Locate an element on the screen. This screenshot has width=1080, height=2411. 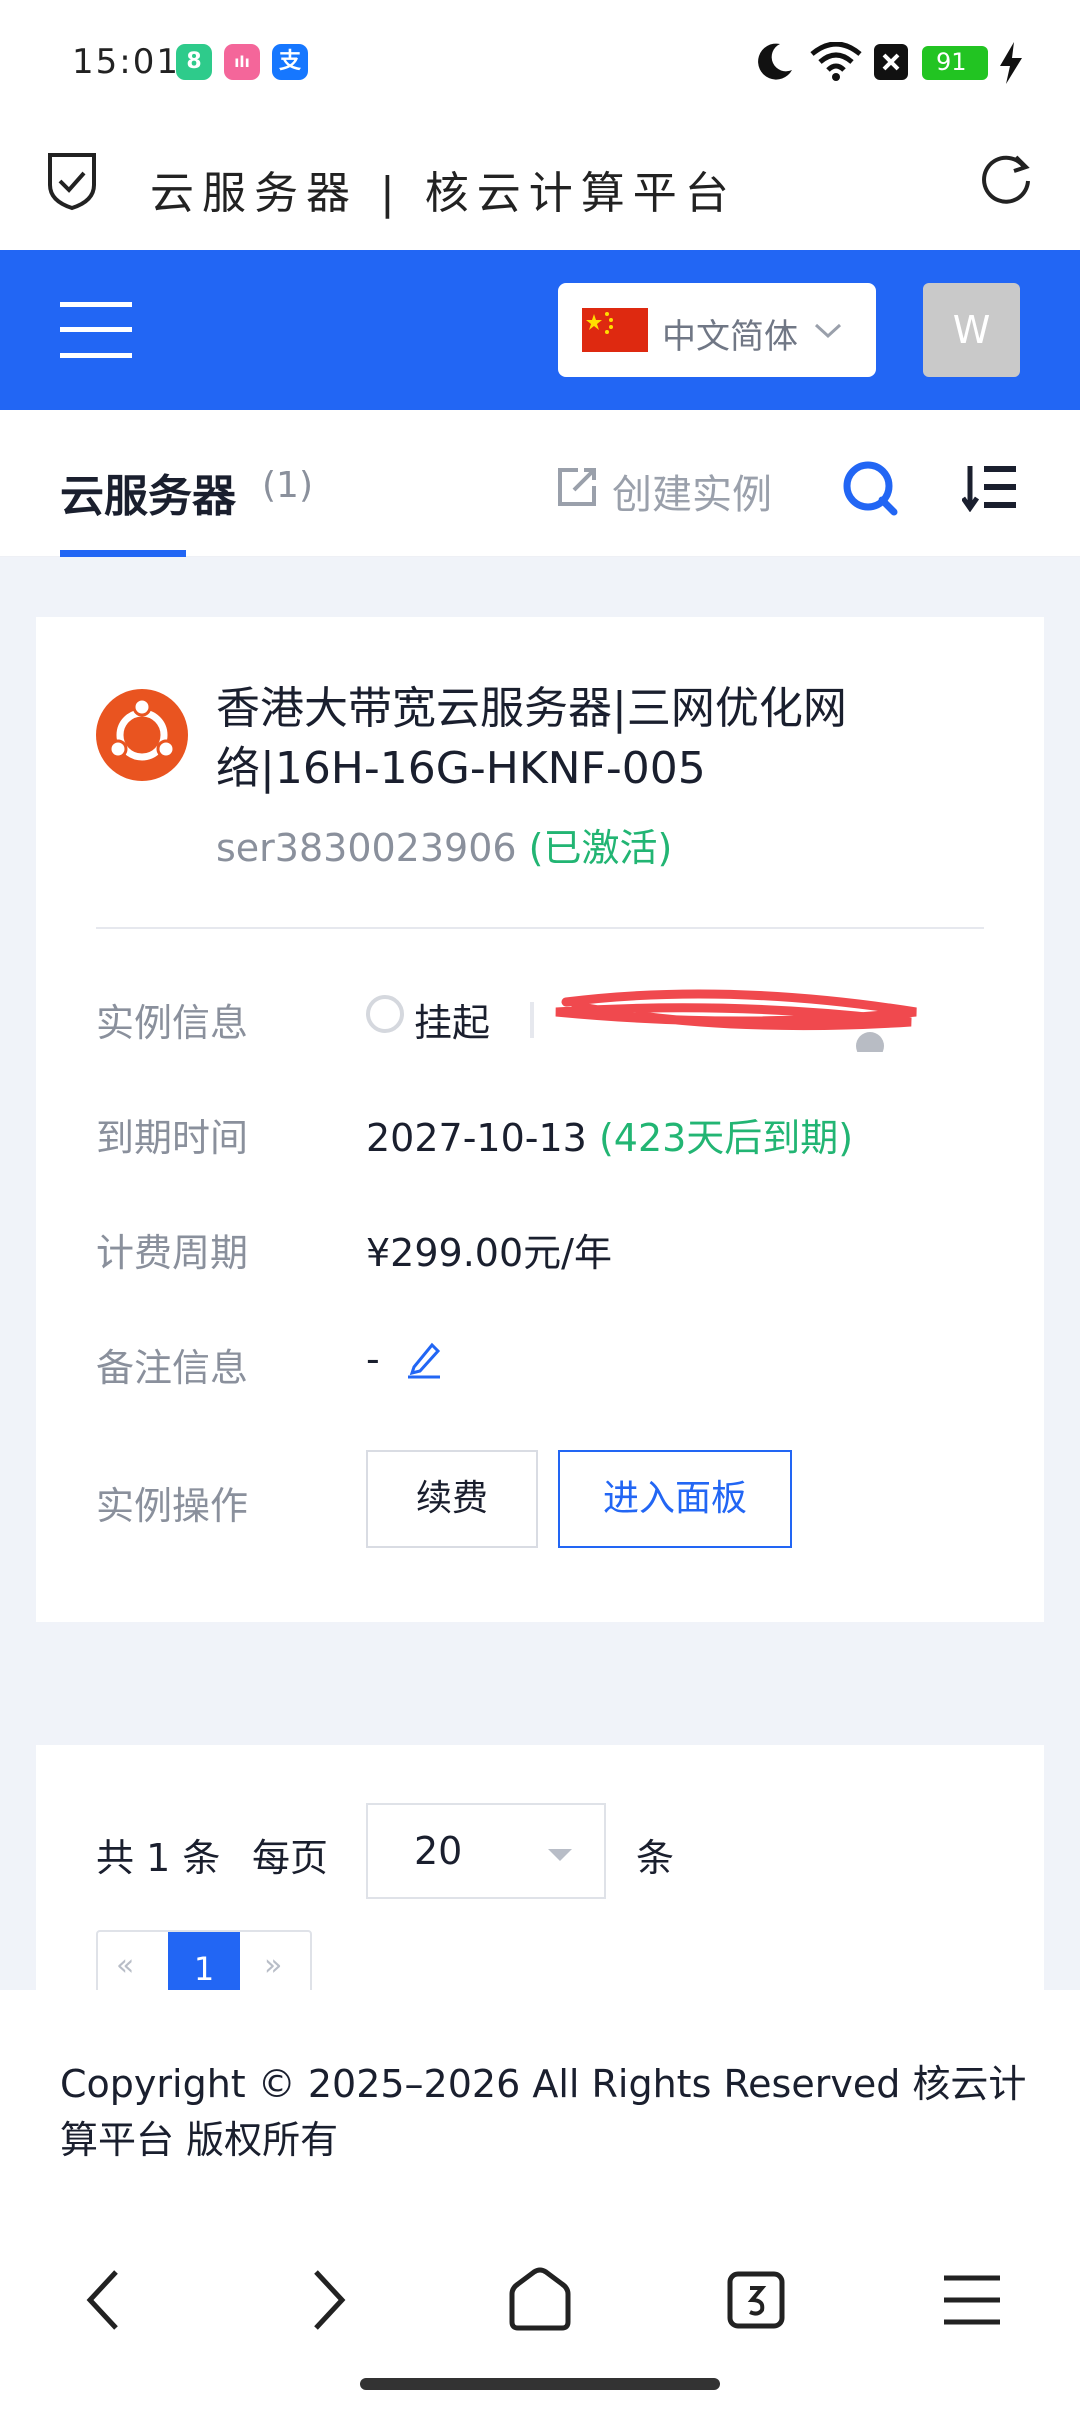
browser-bottom-nav is located at coordinates (540, 2300).